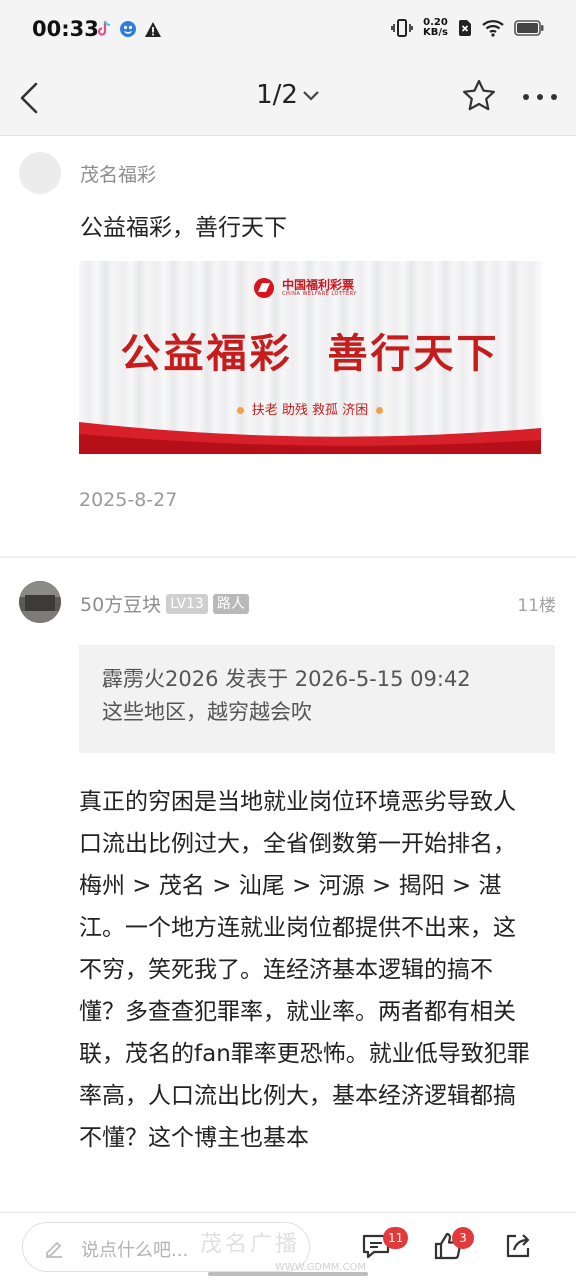 Image resolution: width=576 pixels, height=1280 pixels. Describe the element at coordinates (207, 712) in the screenshot. I see `quote-text: 这些地区，越穷越会吹` at that location.